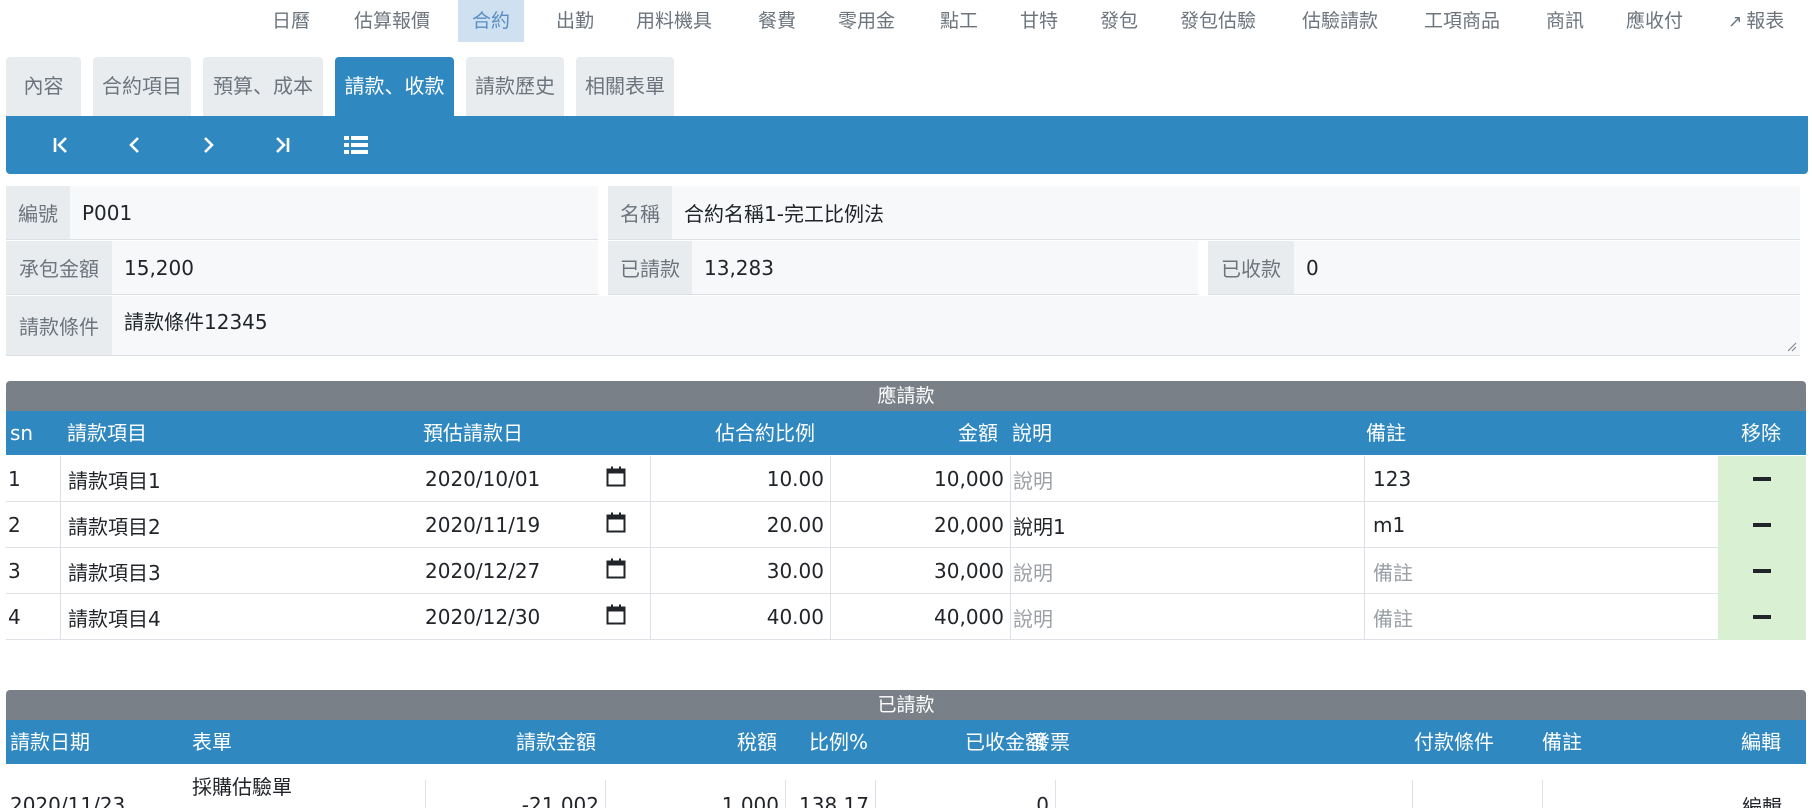  Describe the element at coordinates (1119, 21) in the screenshot. I see `nav-item-subcontract: 發包` at that location.